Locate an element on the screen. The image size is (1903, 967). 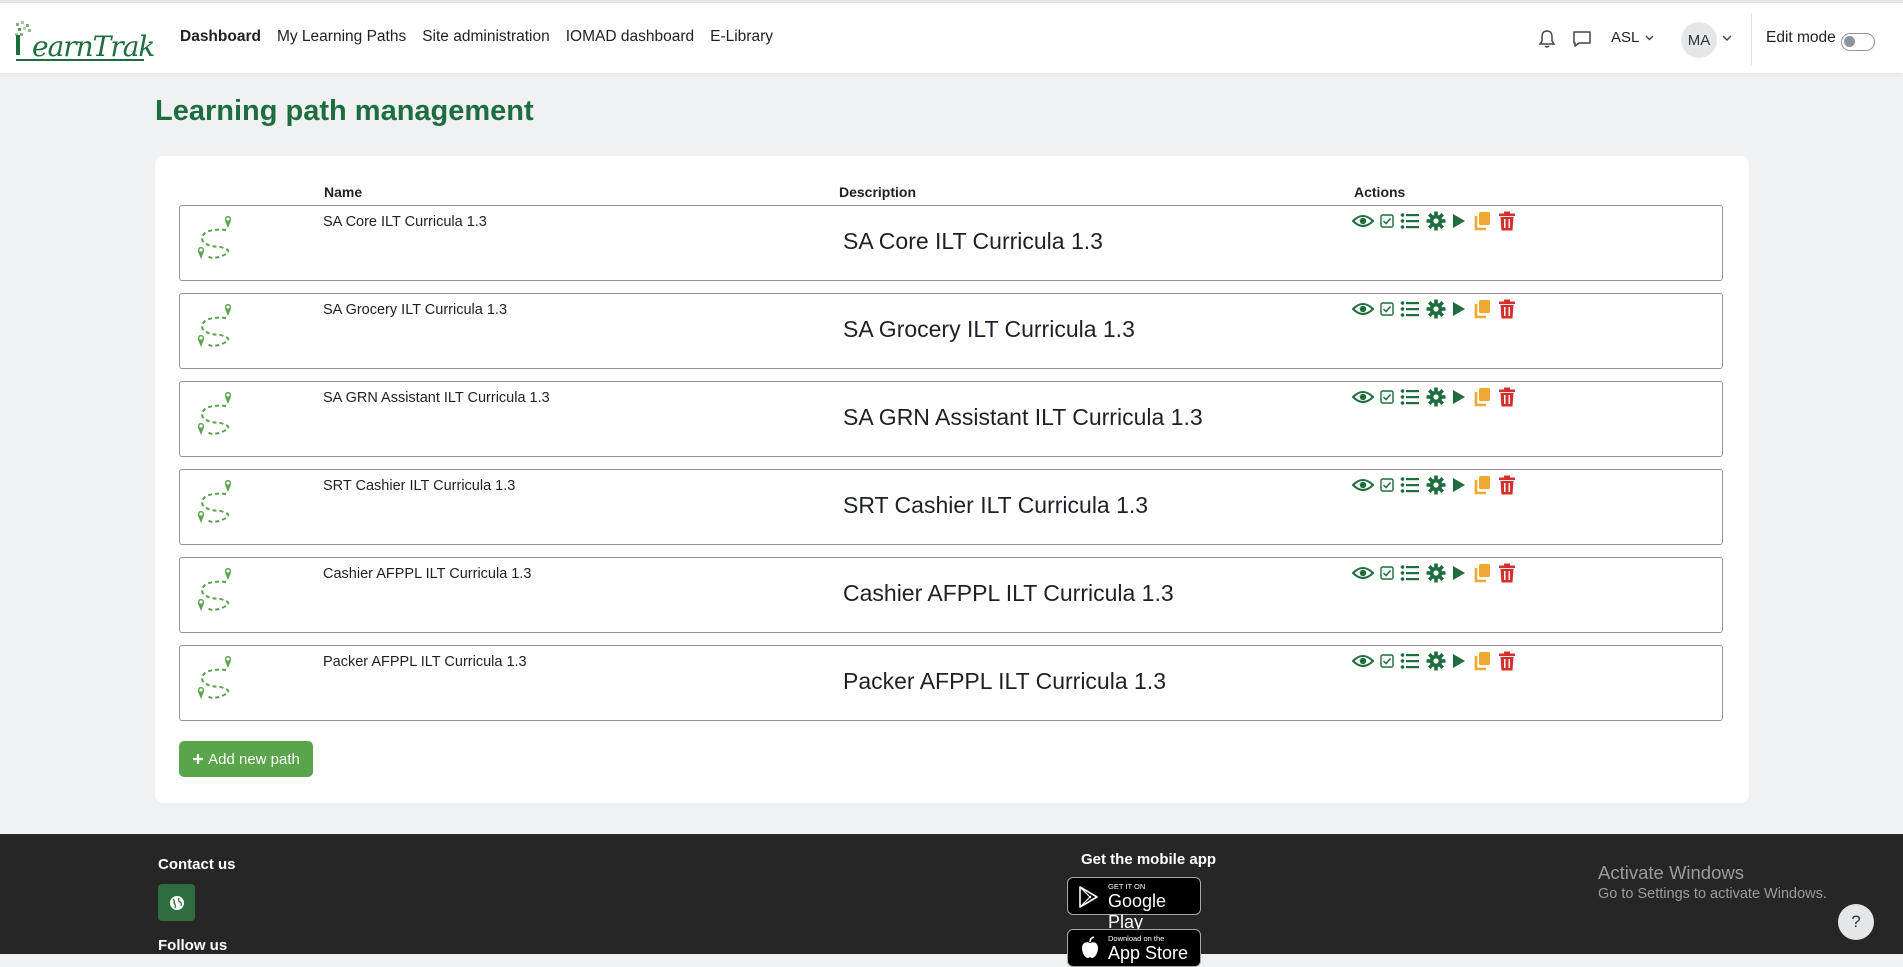
help-button: ? is located at coordinates (1856, 922).